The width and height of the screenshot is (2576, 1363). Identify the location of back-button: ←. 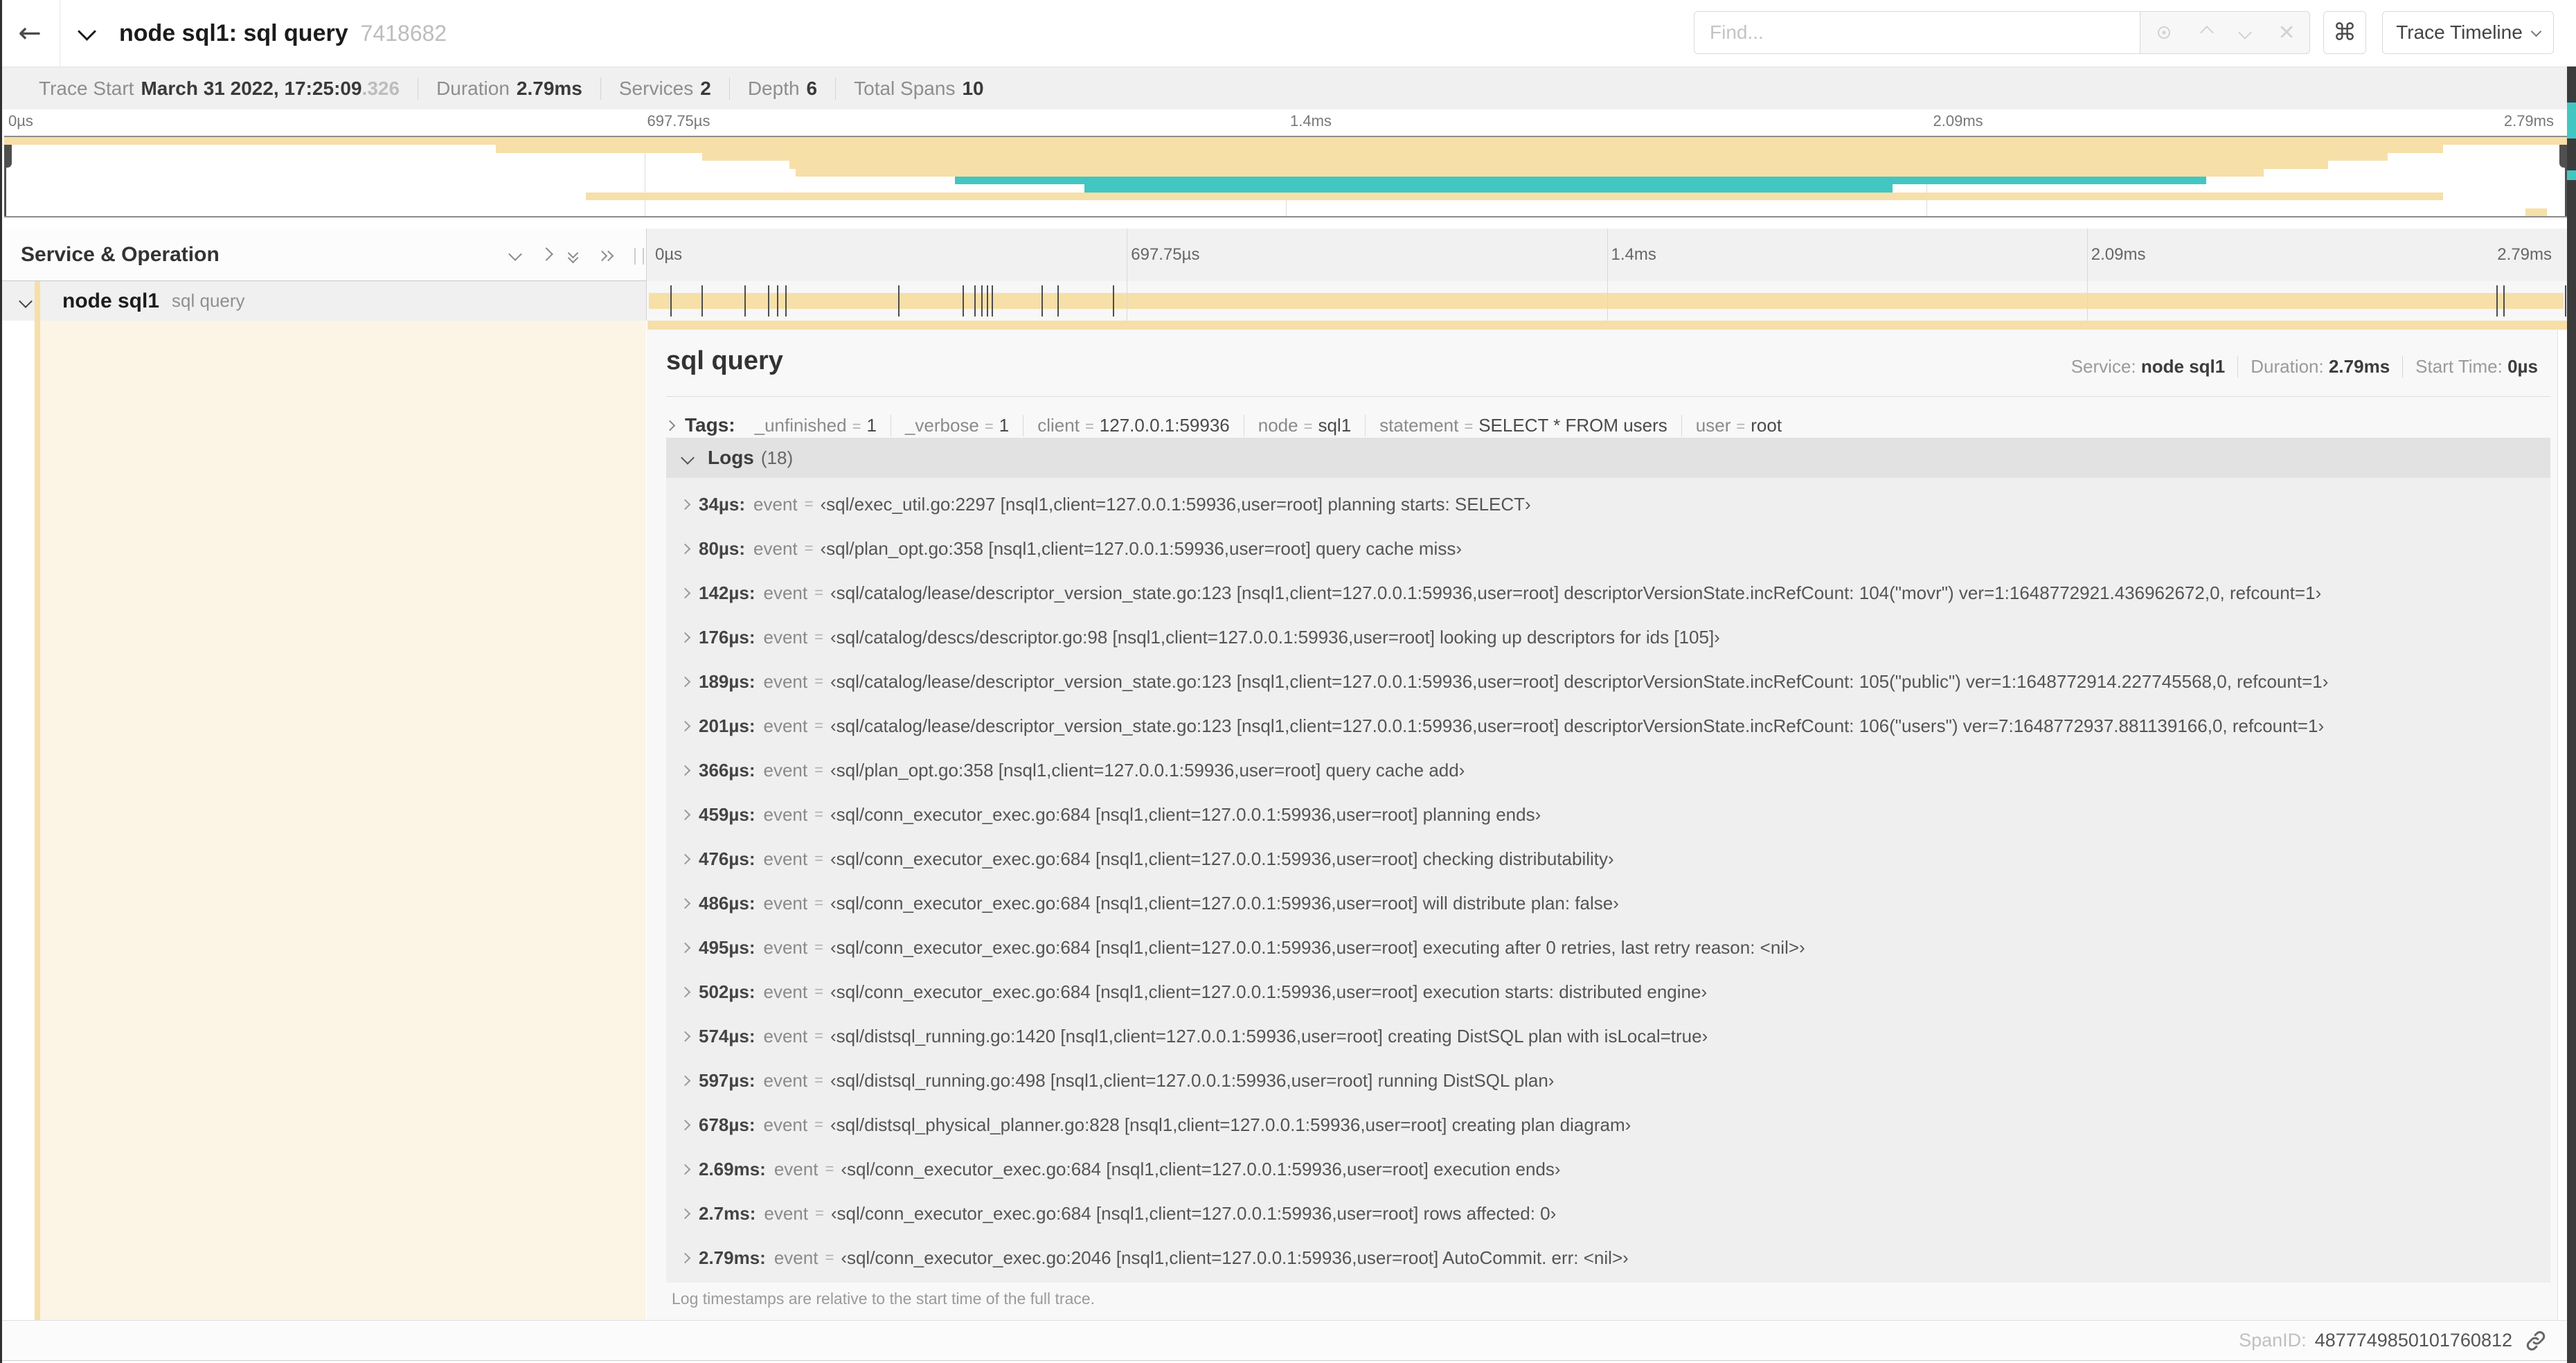
(30, 33).